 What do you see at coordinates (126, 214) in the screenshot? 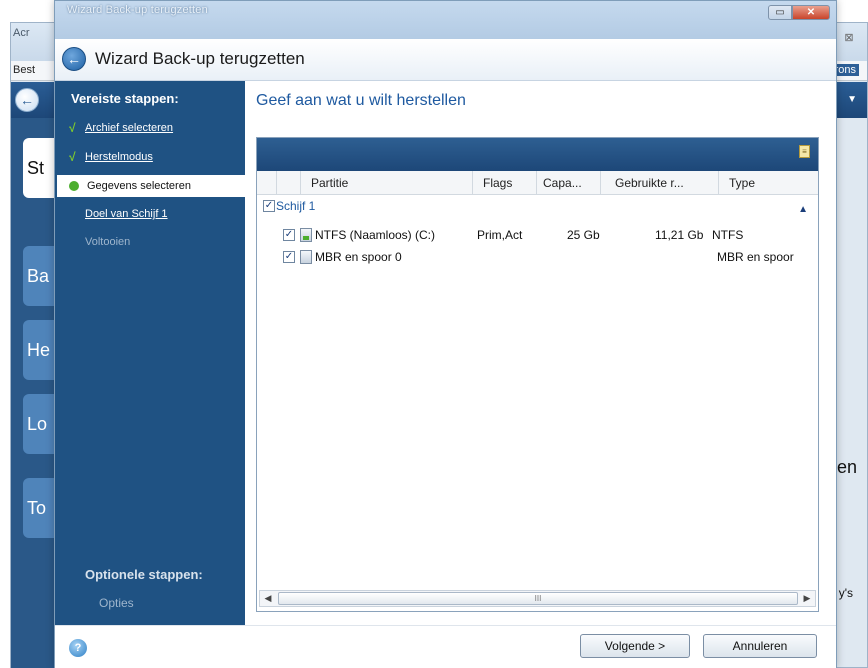
I see `step-label: Doel van Schijf 1` at bounding box center [126, 214].